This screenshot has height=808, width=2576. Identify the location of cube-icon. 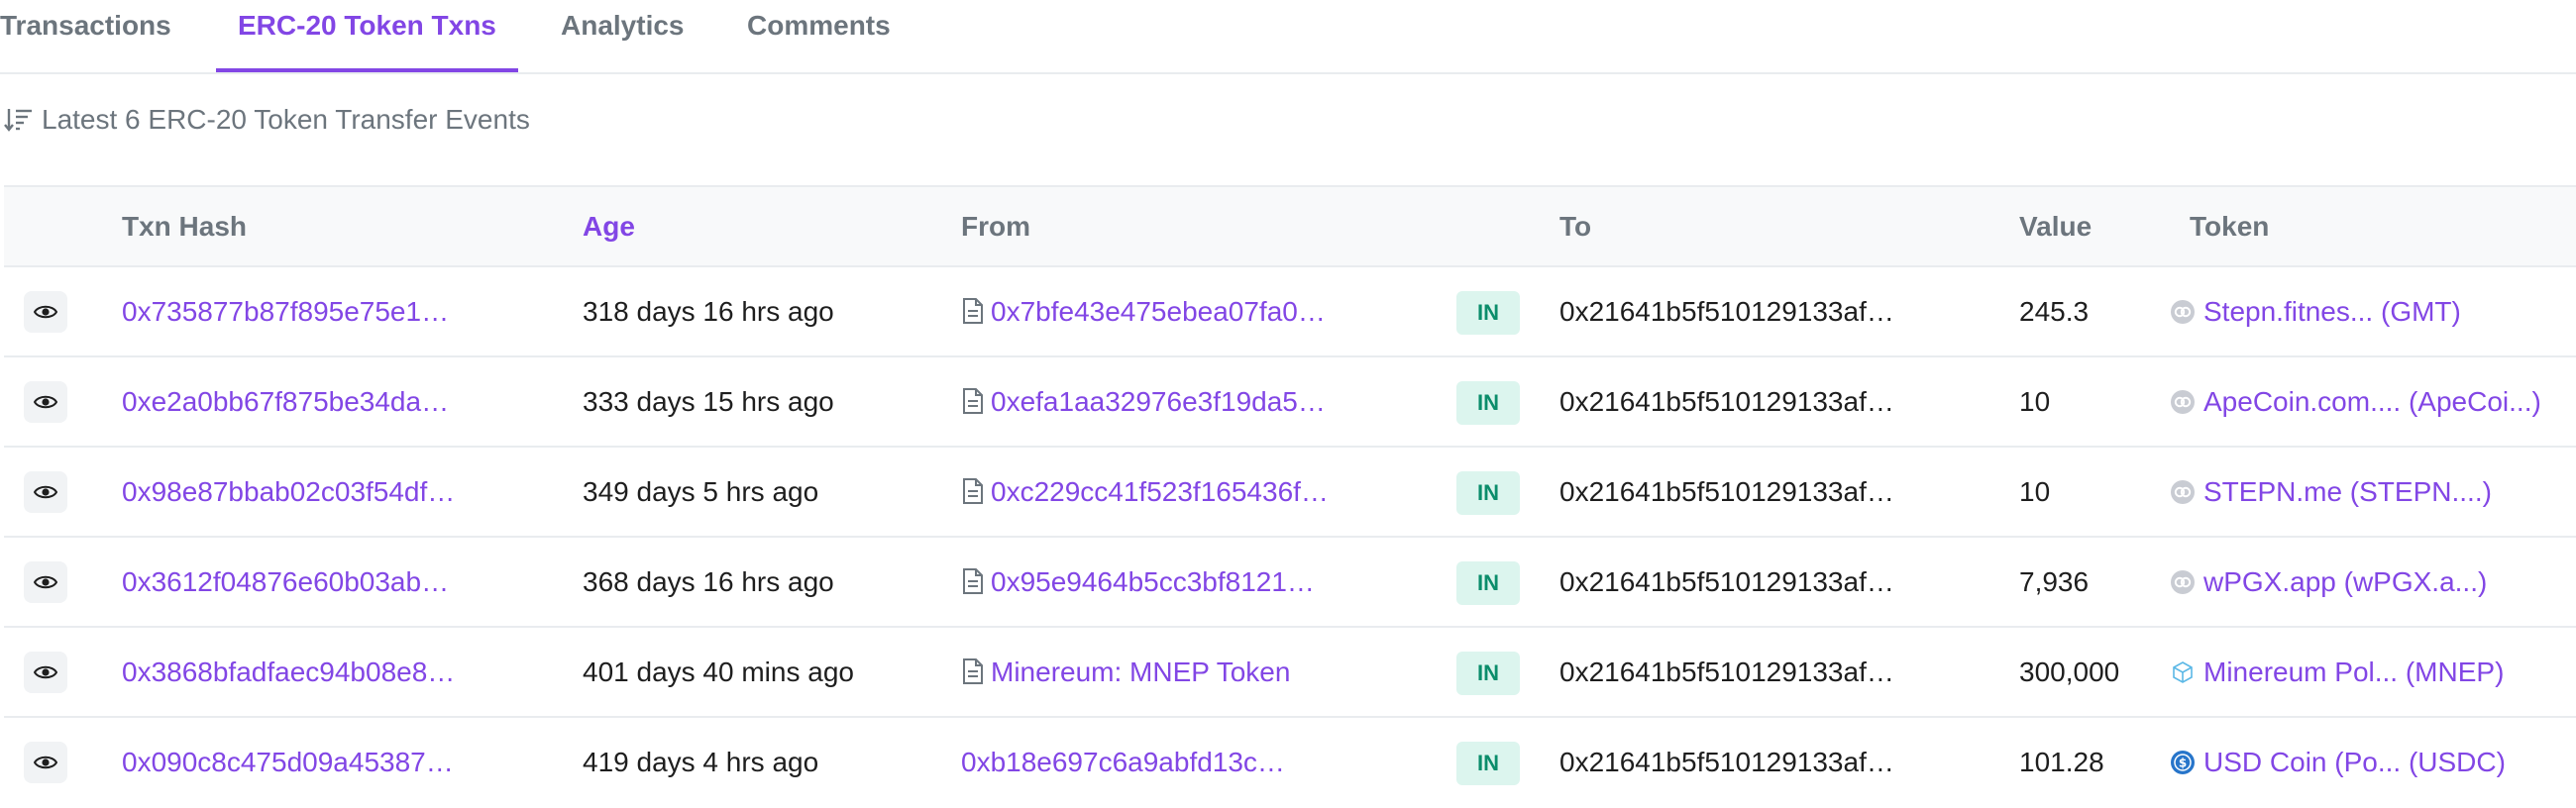
(2183, 671).